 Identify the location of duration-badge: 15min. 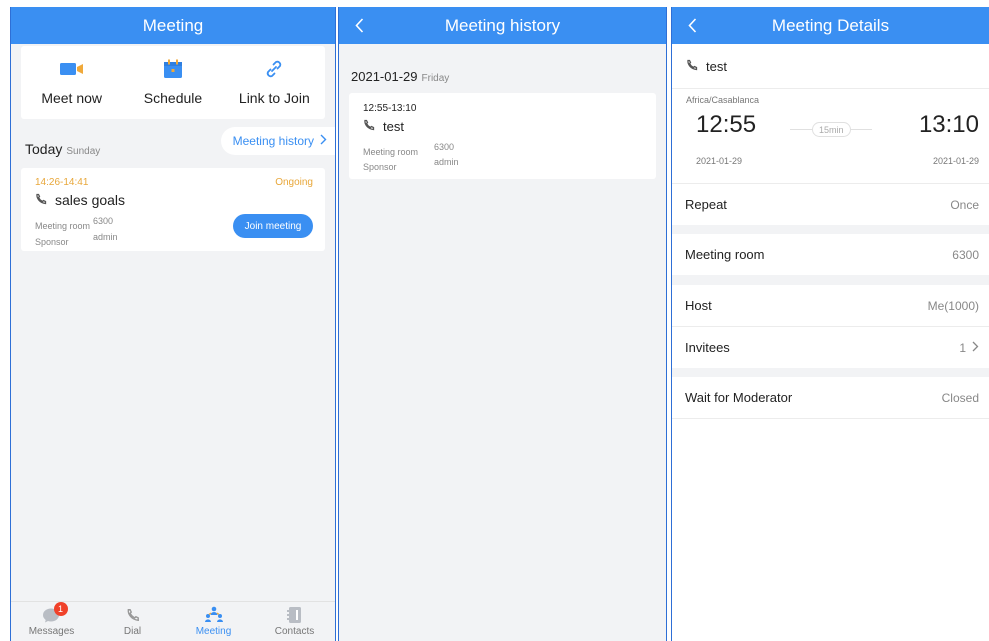
(831, 129).